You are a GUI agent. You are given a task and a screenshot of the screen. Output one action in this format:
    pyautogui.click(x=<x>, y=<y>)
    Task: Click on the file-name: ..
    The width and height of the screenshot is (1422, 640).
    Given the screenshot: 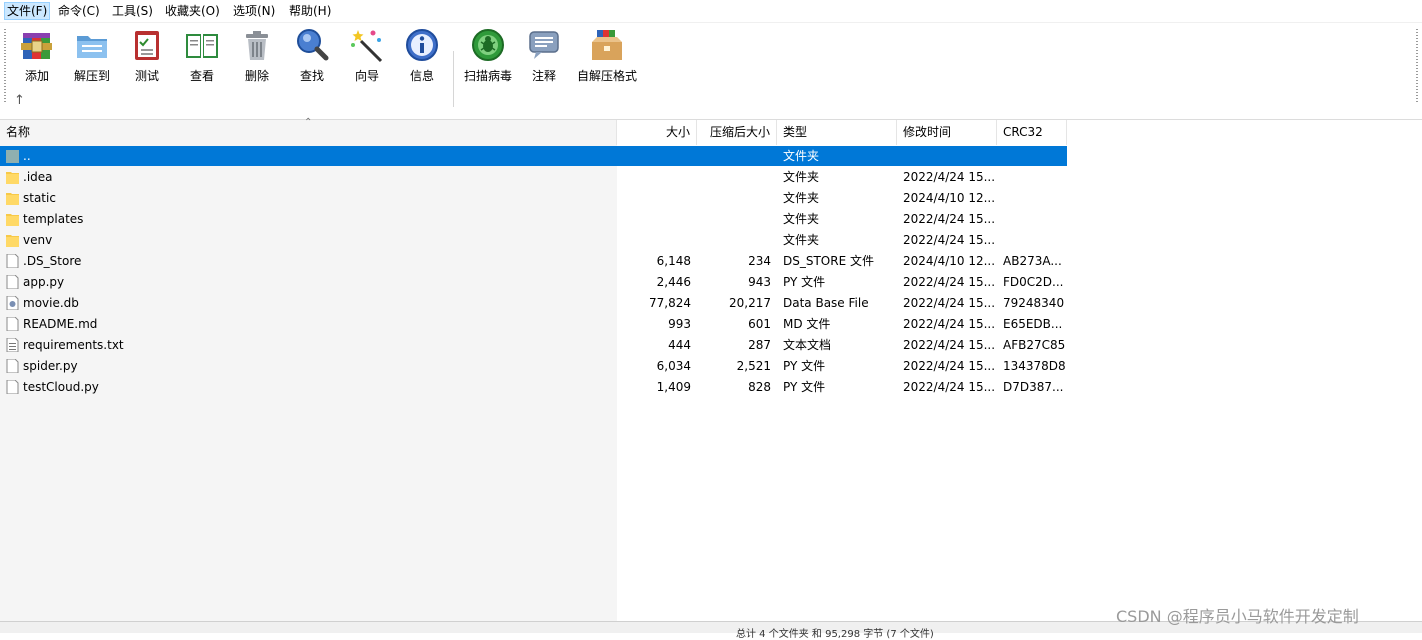 What is the action you would take?
    pyautogui.click(x=27, y=156)
    